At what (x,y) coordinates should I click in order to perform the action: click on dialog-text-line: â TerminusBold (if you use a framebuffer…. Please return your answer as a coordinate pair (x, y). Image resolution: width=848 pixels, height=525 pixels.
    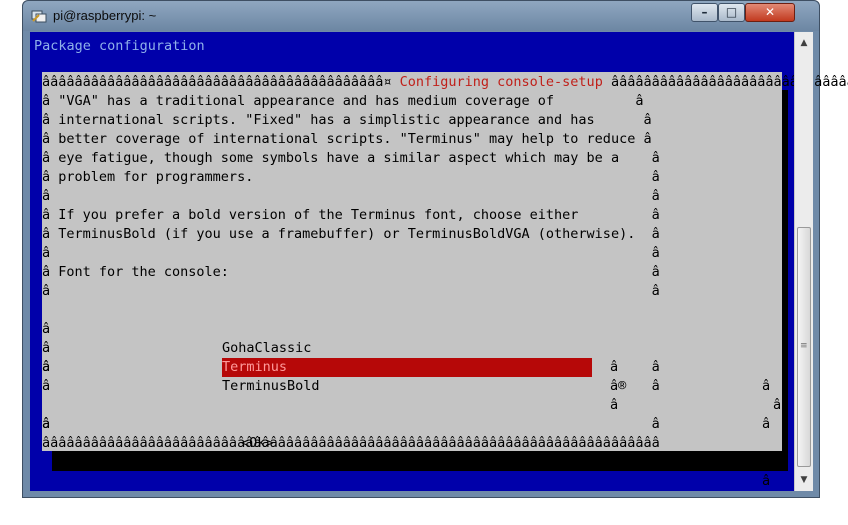
    Looking at the image, I should click on (351, 234).